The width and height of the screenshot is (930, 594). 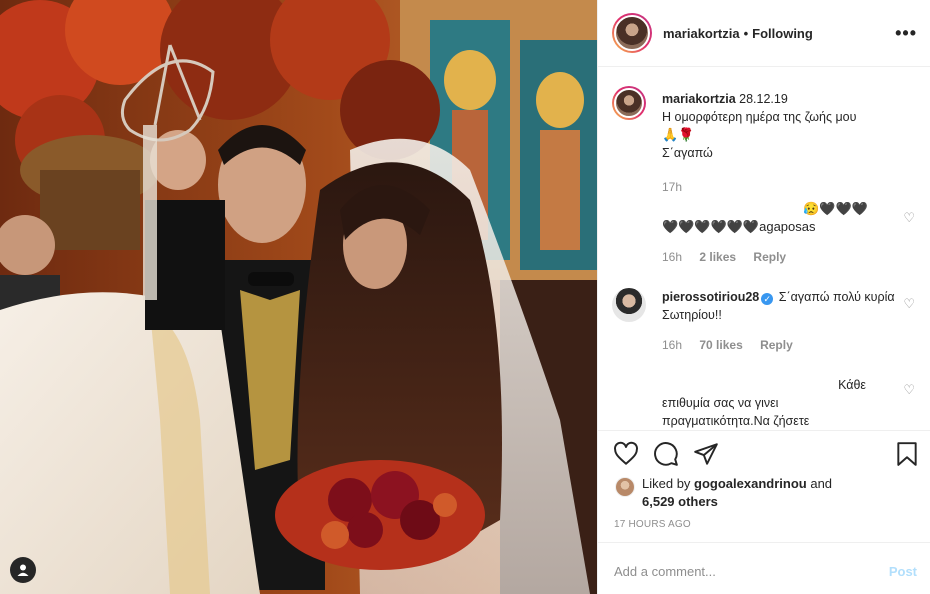 What do you see at coordinates (903, 571) in the screenshot?
I see `post-button: Post` at bounding box center [903, 571].